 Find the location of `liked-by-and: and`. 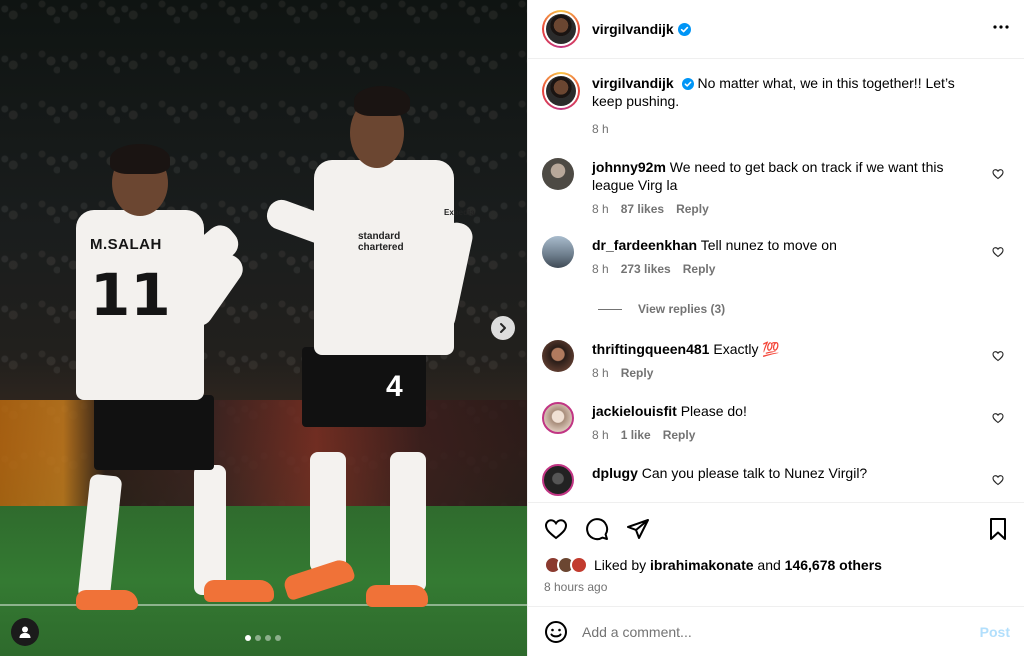

liked-by-and: and is located at coordinates (769, 565).